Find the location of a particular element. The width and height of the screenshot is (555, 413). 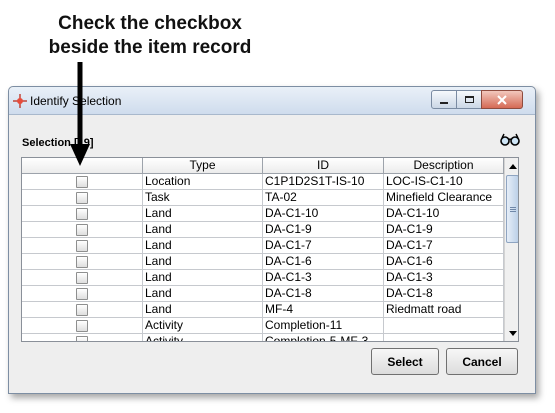

select-button: Select is located at coordinates (405, 361).